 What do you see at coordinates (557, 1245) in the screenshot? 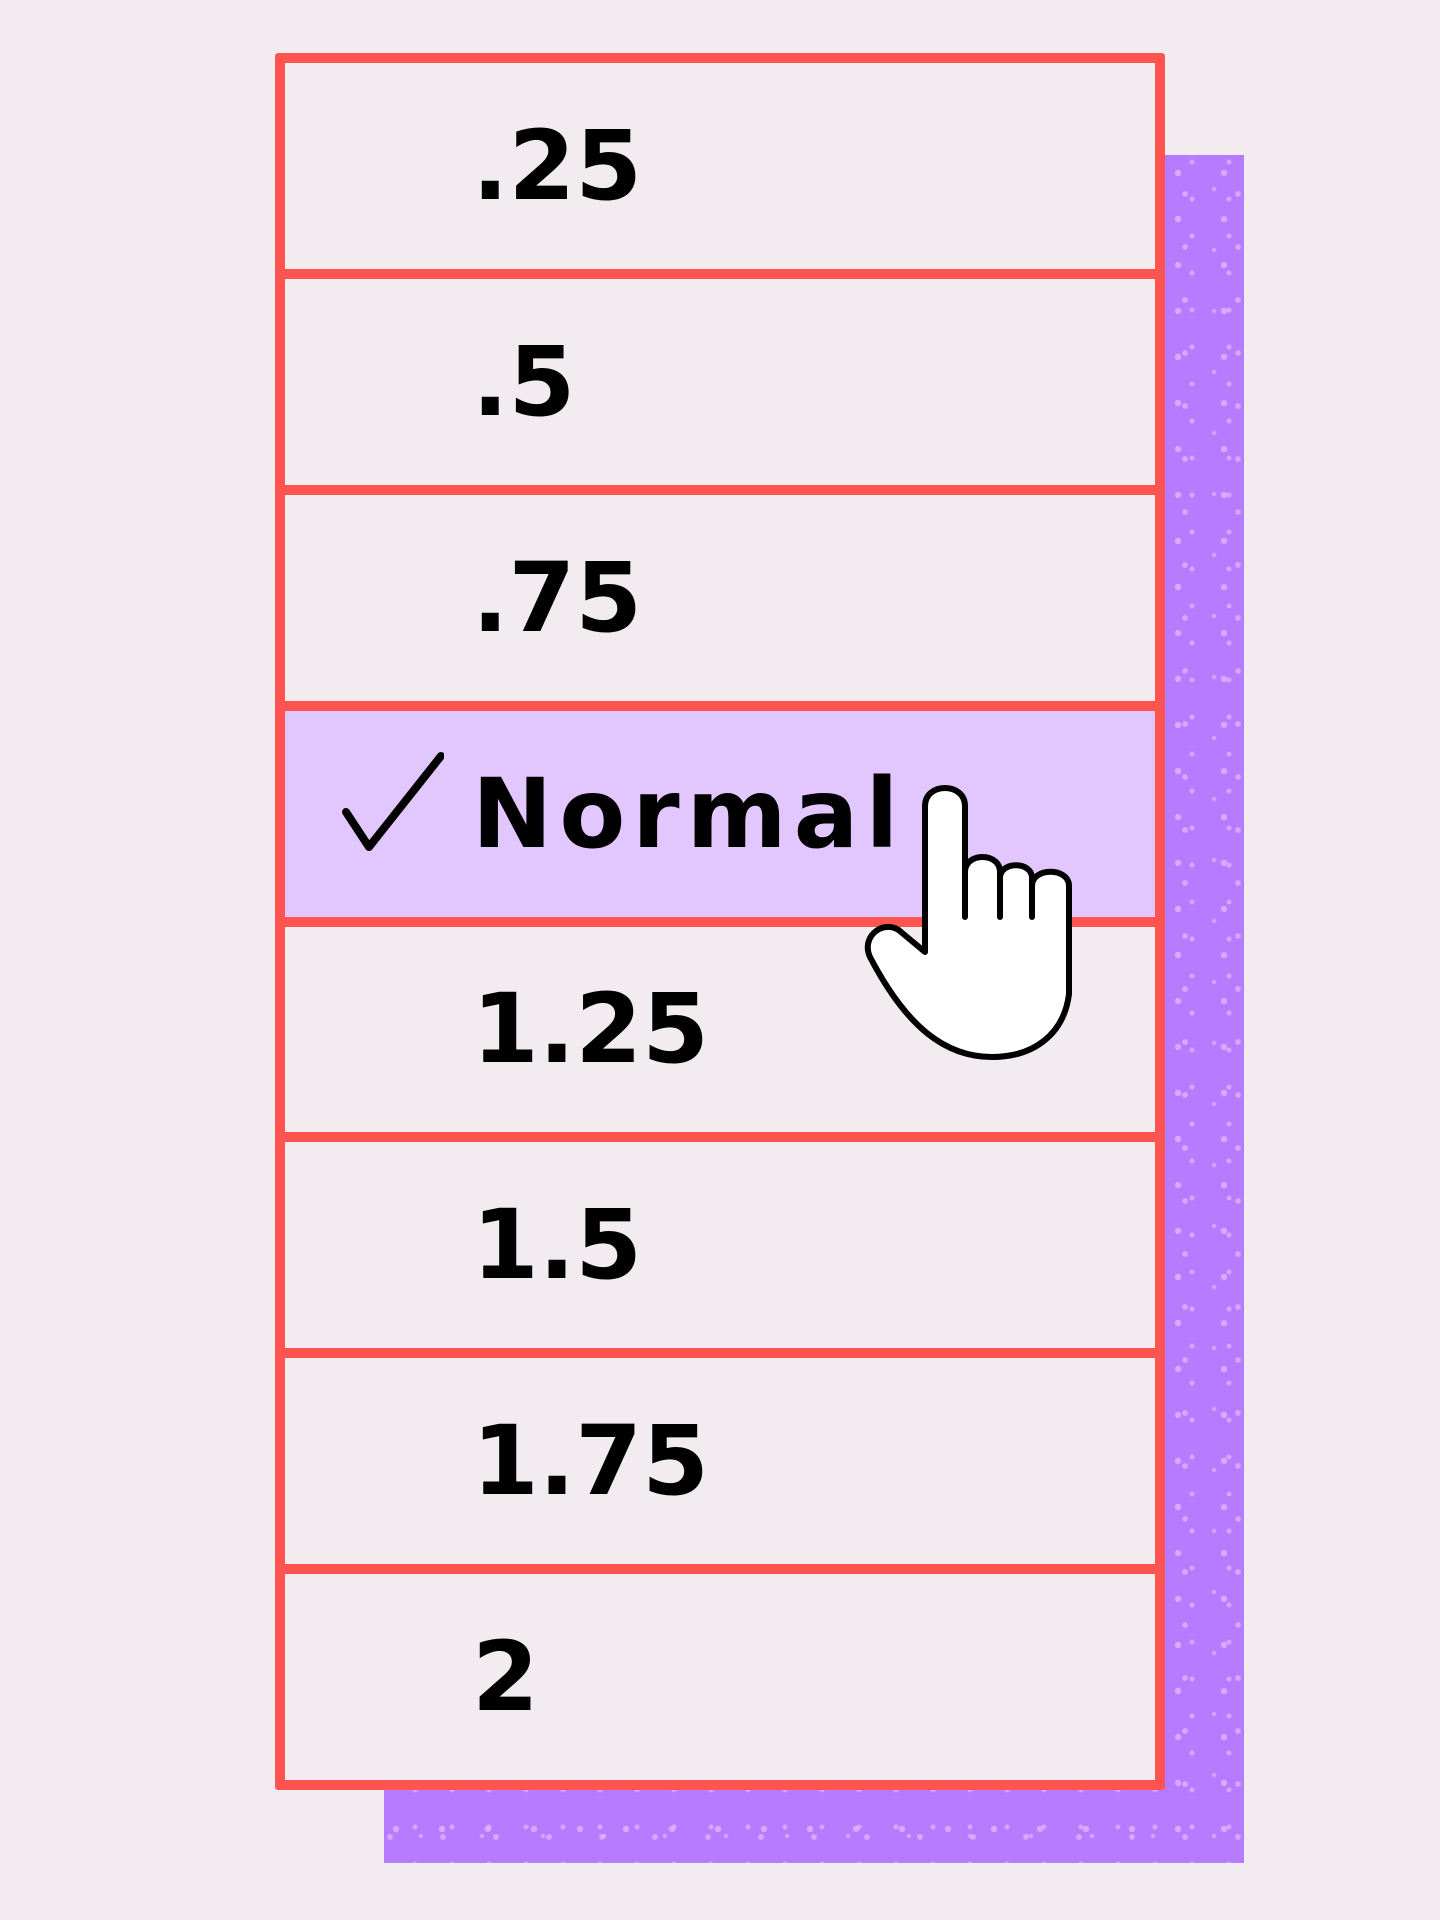
I see `speed-option-label: 1.5` at bounding box center [557, 1245].